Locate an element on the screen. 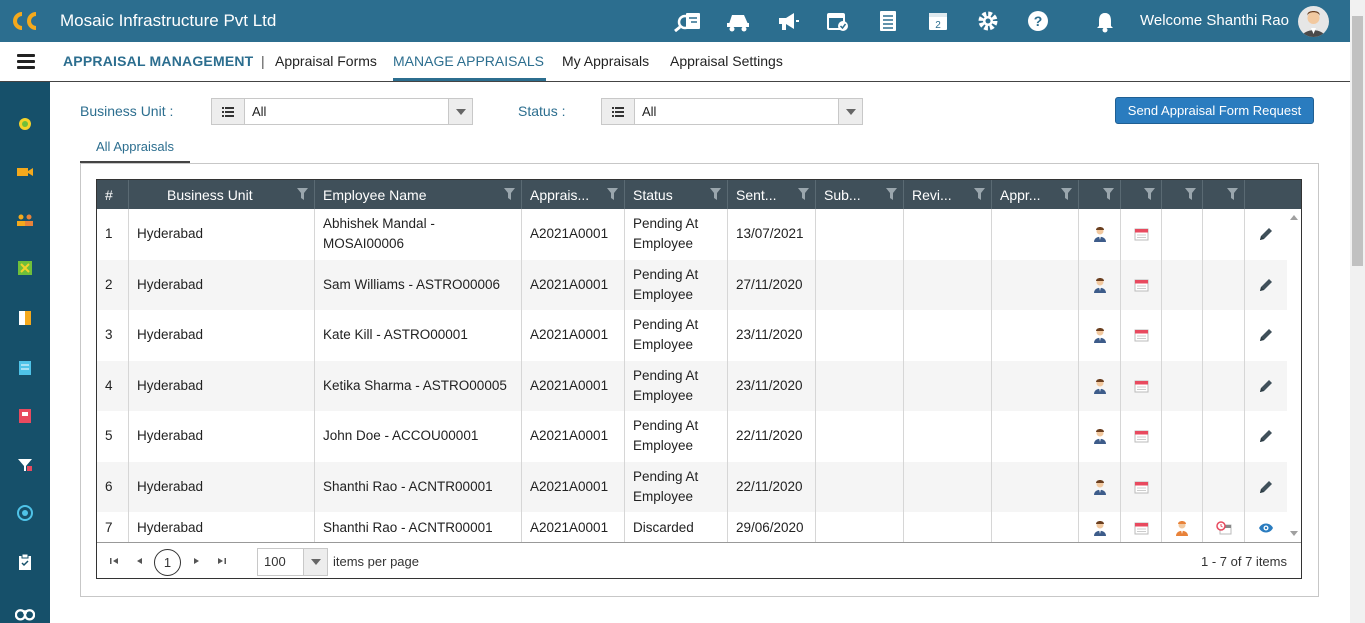 The width and height of the screenshot is (1365, 623). first-page-icon is located at coordinates (114, 561).